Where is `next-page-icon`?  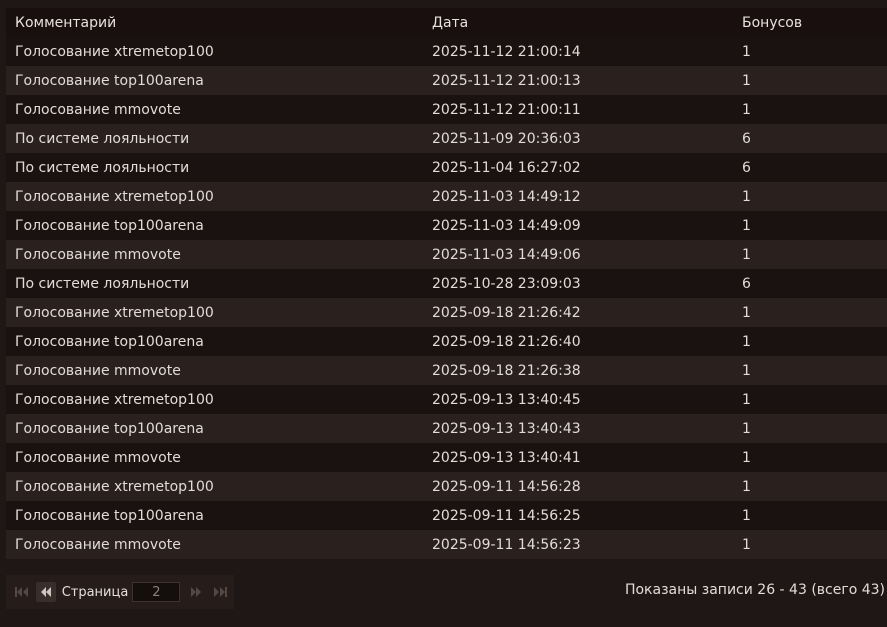 next-page-icon is located at coordinates (196, 592).